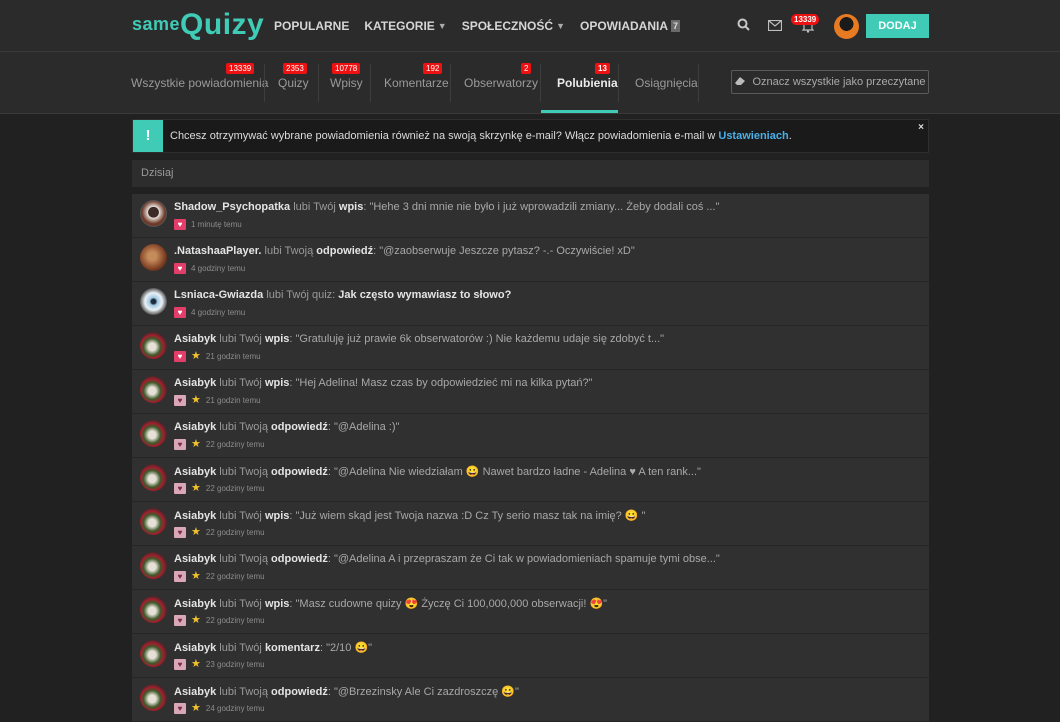 The width and height of the screenshot is (1060, 722). What do you see at coordinates (846, 26) in the screenshot?
I see `user-avatar` at bounding box center [846, 26].